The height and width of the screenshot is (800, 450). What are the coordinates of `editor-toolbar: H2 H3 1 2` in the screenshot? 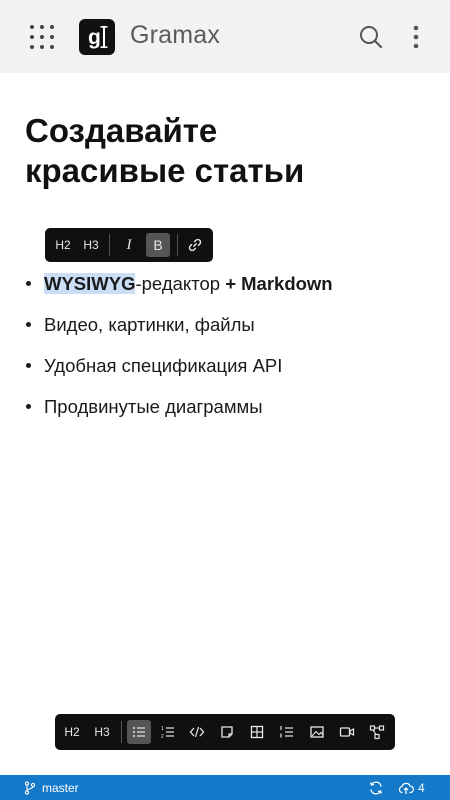 It's located at (225, 732).